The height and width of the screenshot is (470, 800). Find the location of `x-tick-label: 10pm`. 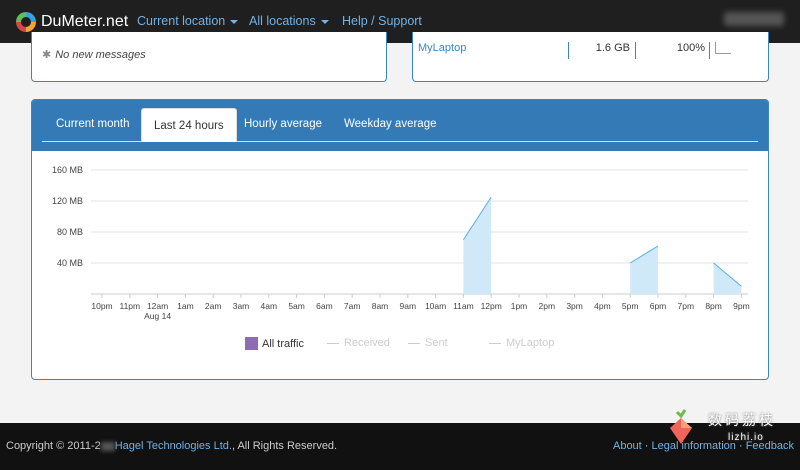

x-tick-label: 10pm is located at coordinates (101, 306).